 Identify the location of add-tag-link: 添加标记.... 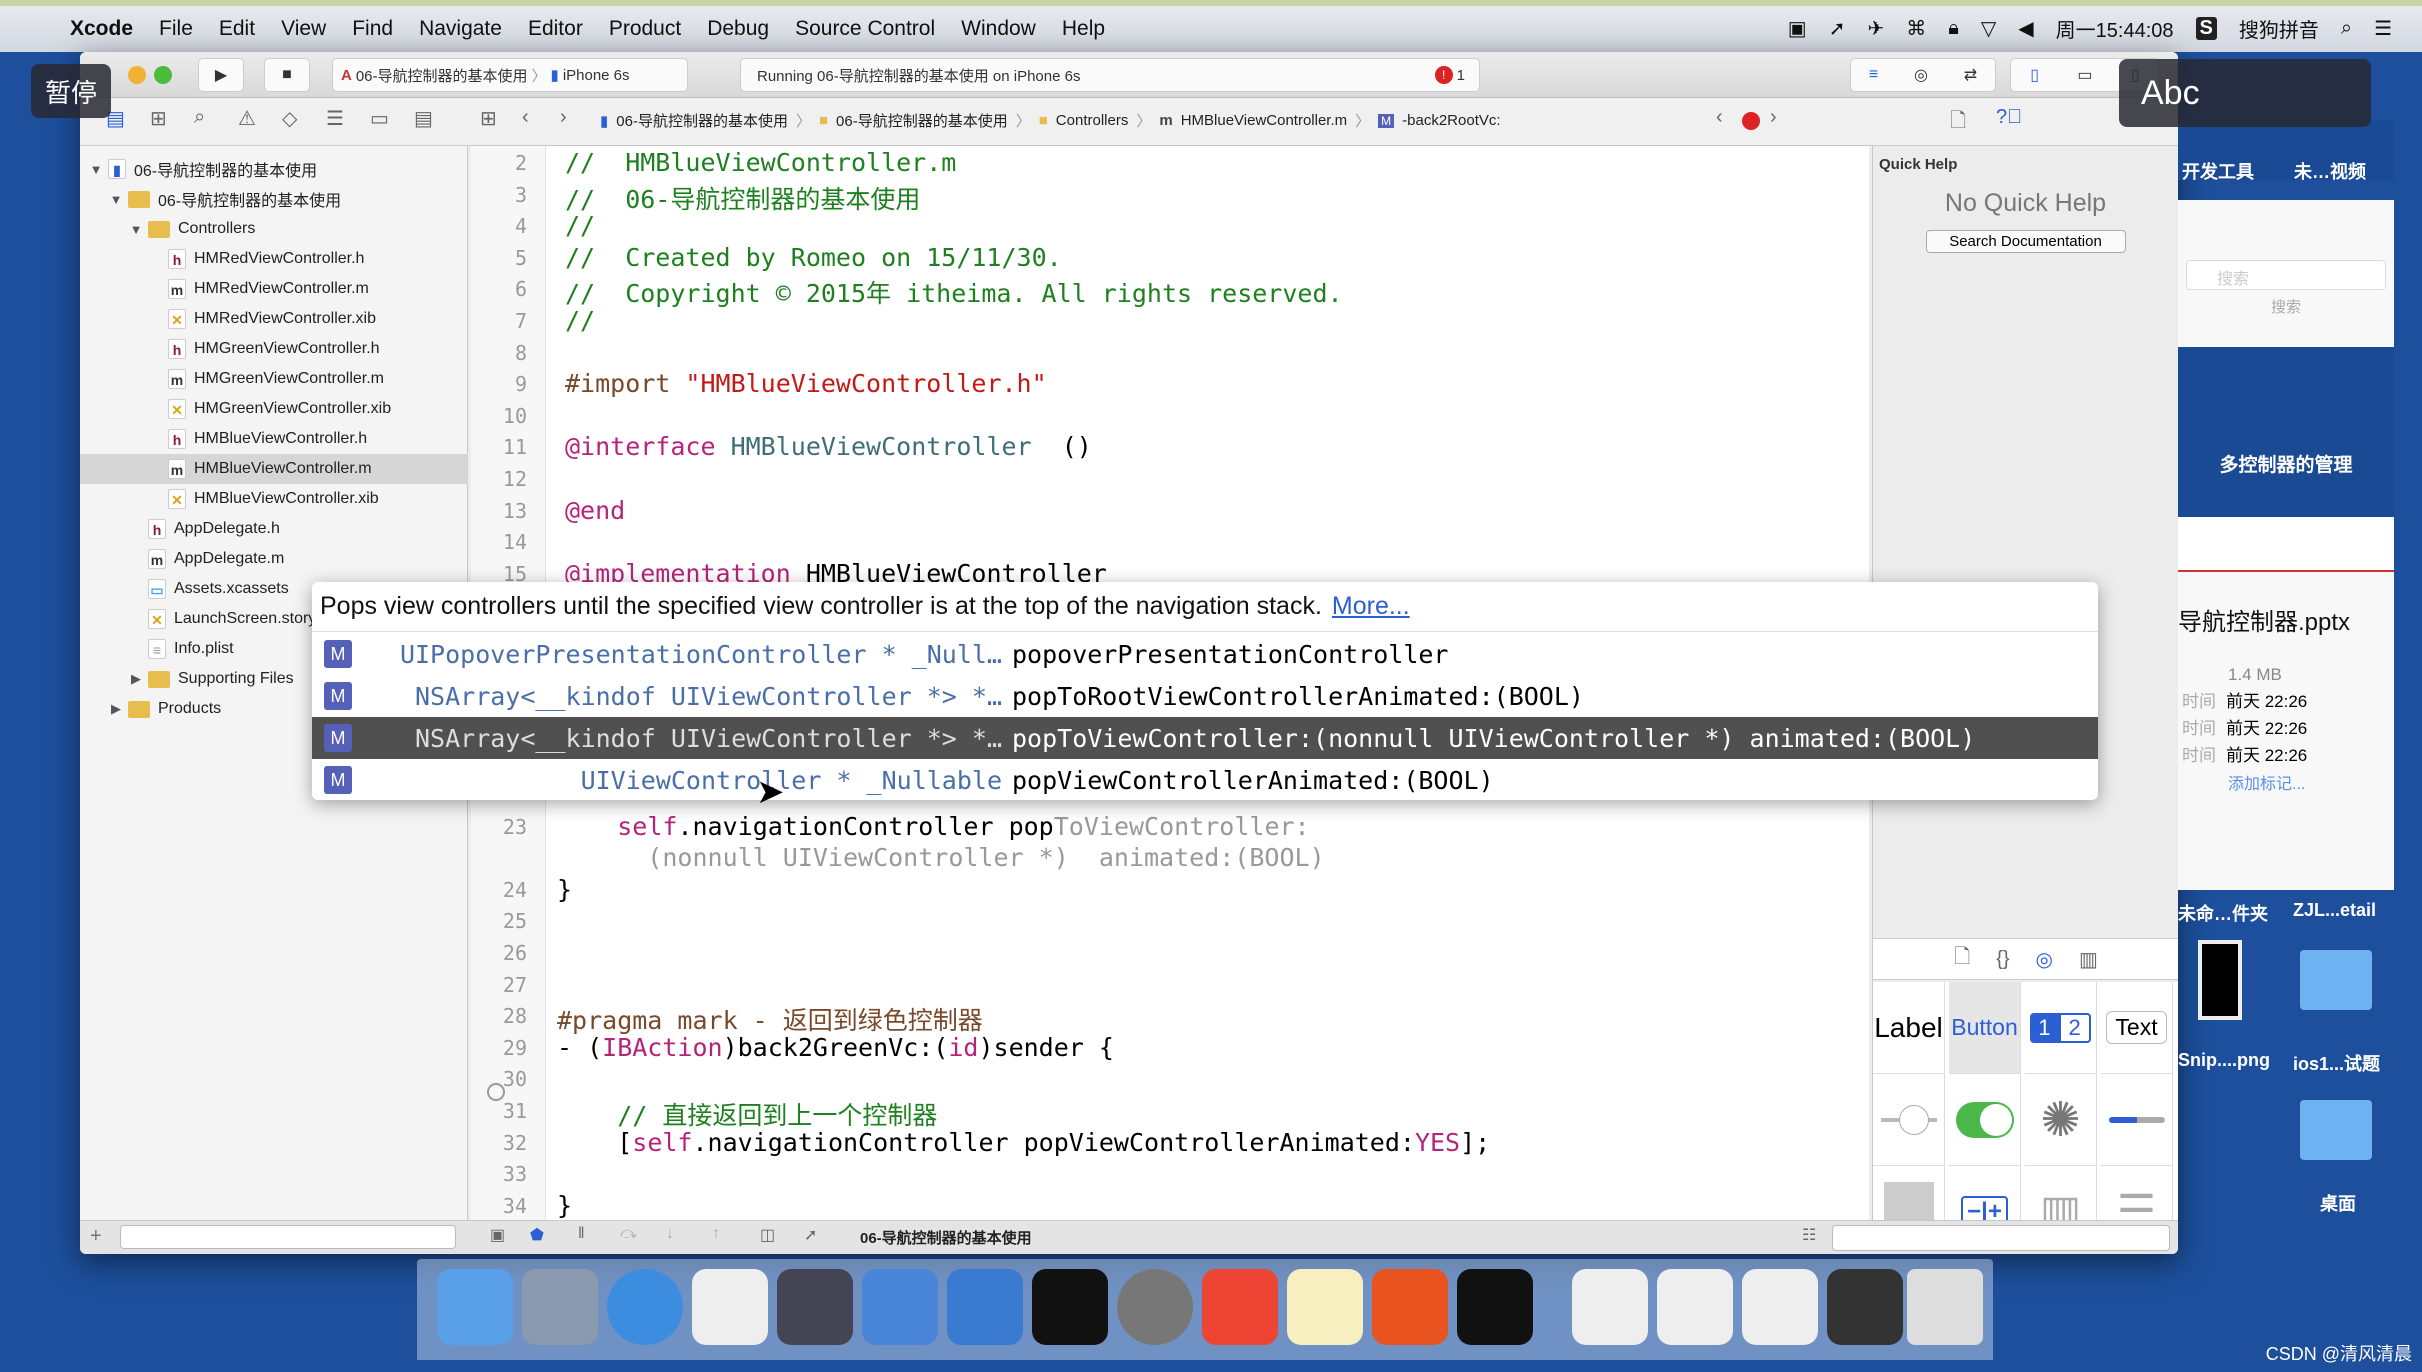
(2311, 782).